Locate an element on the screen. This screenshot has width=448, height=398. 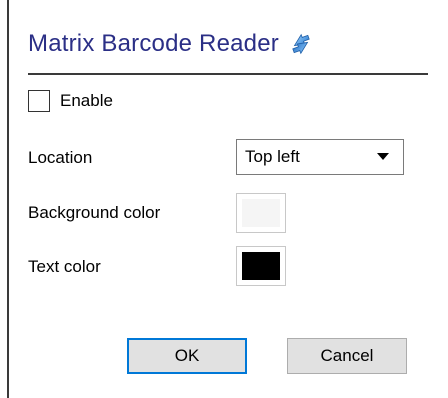
text-color-fill is located at coordinates (261, 266).